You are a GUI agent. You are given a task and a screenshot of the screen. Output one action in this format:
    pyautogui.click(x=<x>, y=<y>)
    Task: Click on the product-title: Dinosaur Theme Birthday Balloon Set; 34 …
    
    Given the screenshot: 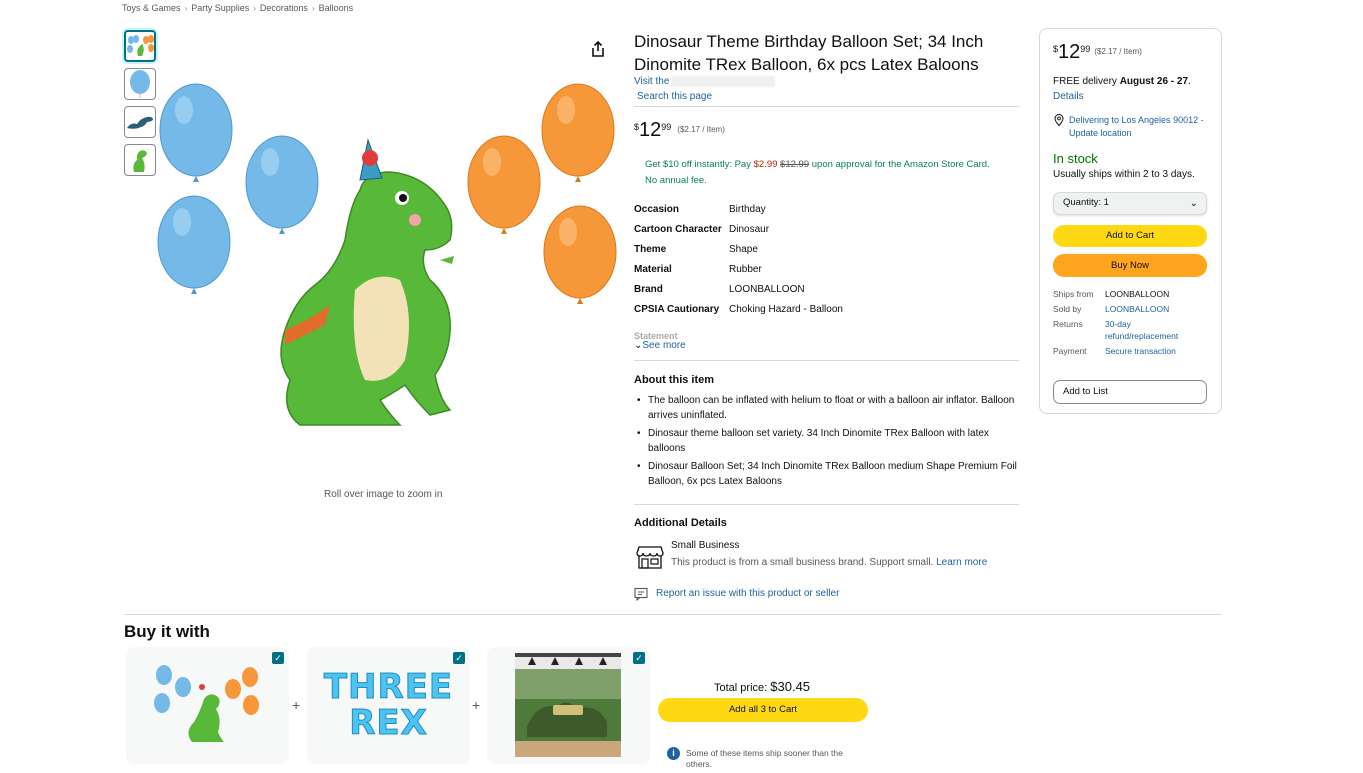 What is the action you would take?
    pyautogui.click(x=809, y=53)
    